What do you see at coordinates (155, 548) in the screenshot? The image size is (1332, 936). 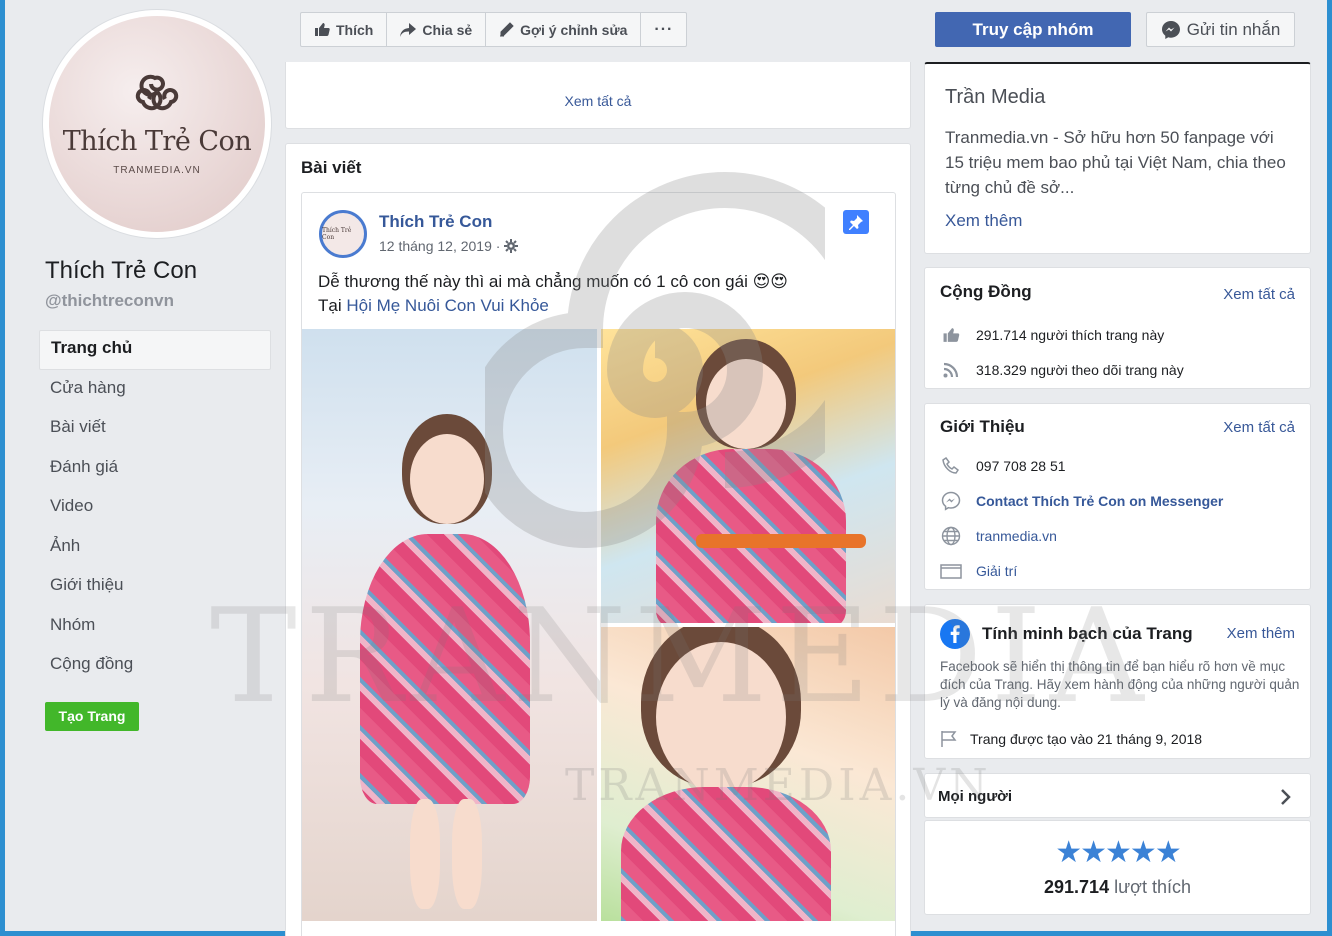 I see `nav-item-photos: Ảnh` at bounding box center [155, 548].